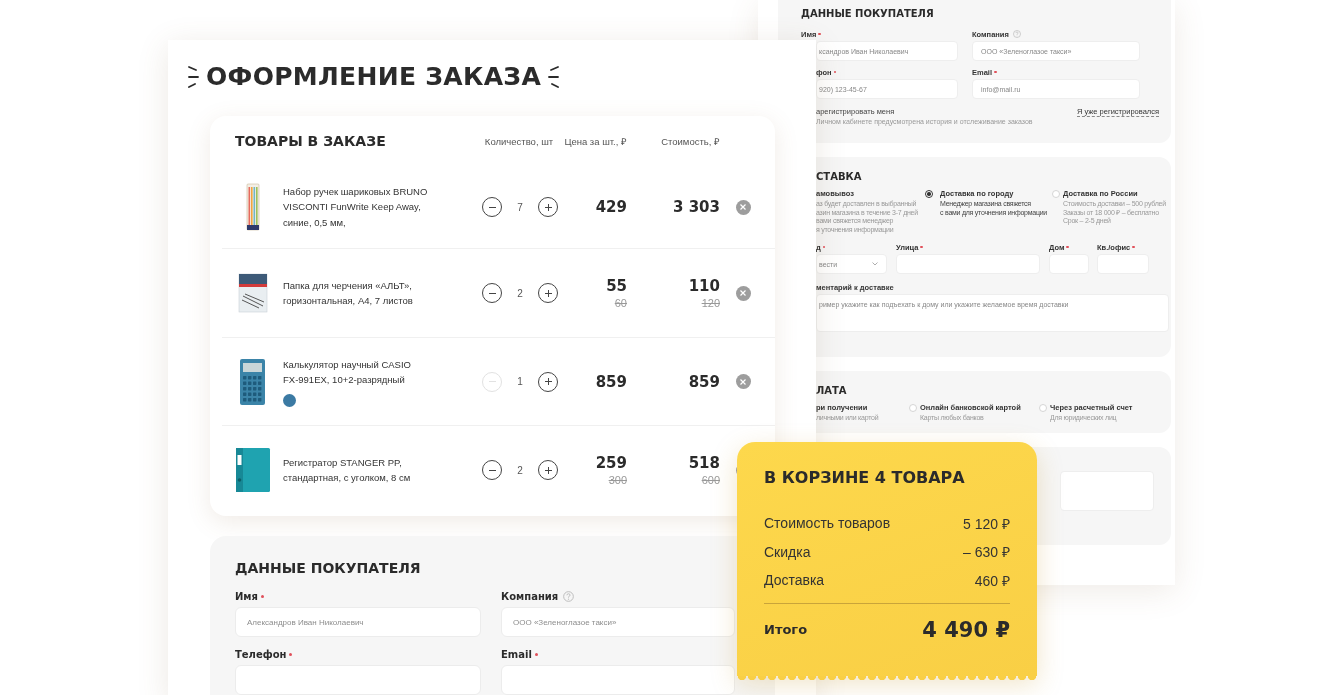  What do you see at coordinates (986, 523) in the screenshot?
I see `summary-value: 5 120 ₽` at bounding box center [986, 523].